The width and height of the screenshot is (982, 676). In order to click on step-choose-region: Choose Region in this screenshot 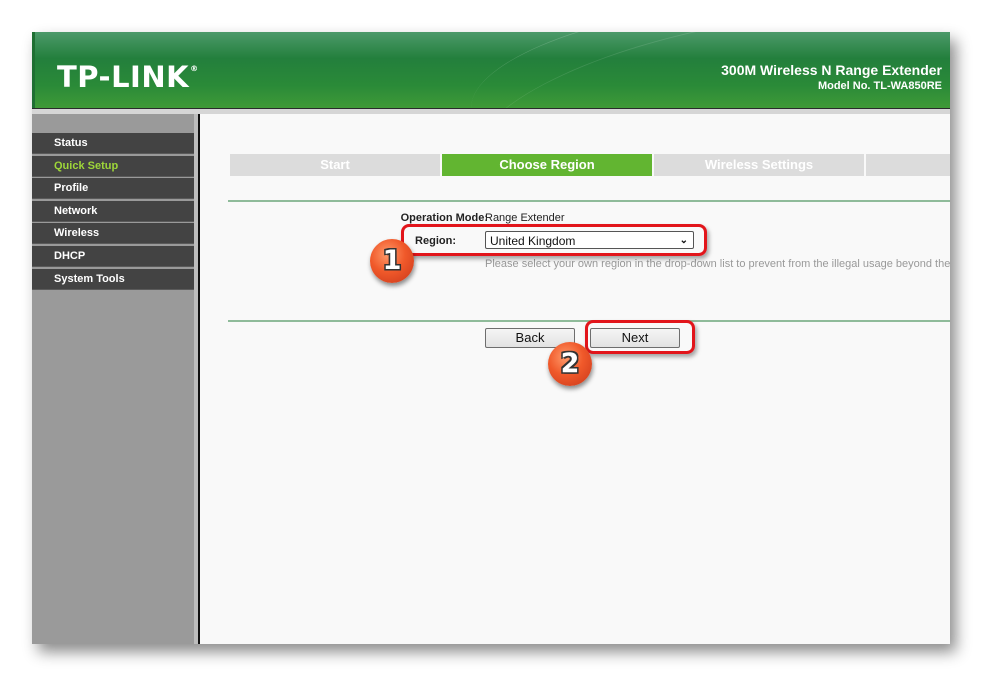, I will do `click(547, 165)`.